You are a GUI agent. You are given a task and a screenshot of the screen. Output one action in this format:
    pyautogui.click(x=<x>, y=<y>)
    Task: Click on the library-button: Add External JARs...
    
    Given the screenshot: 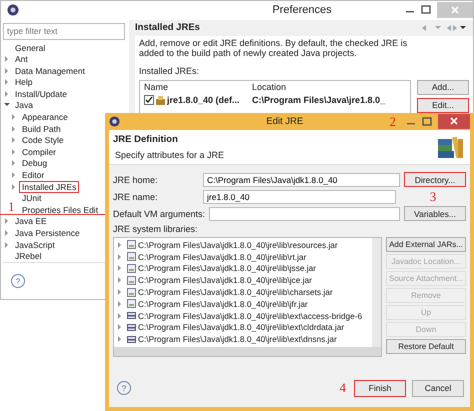 What is the action you would take?
    pyautogui.click(x=426, y=244)
    